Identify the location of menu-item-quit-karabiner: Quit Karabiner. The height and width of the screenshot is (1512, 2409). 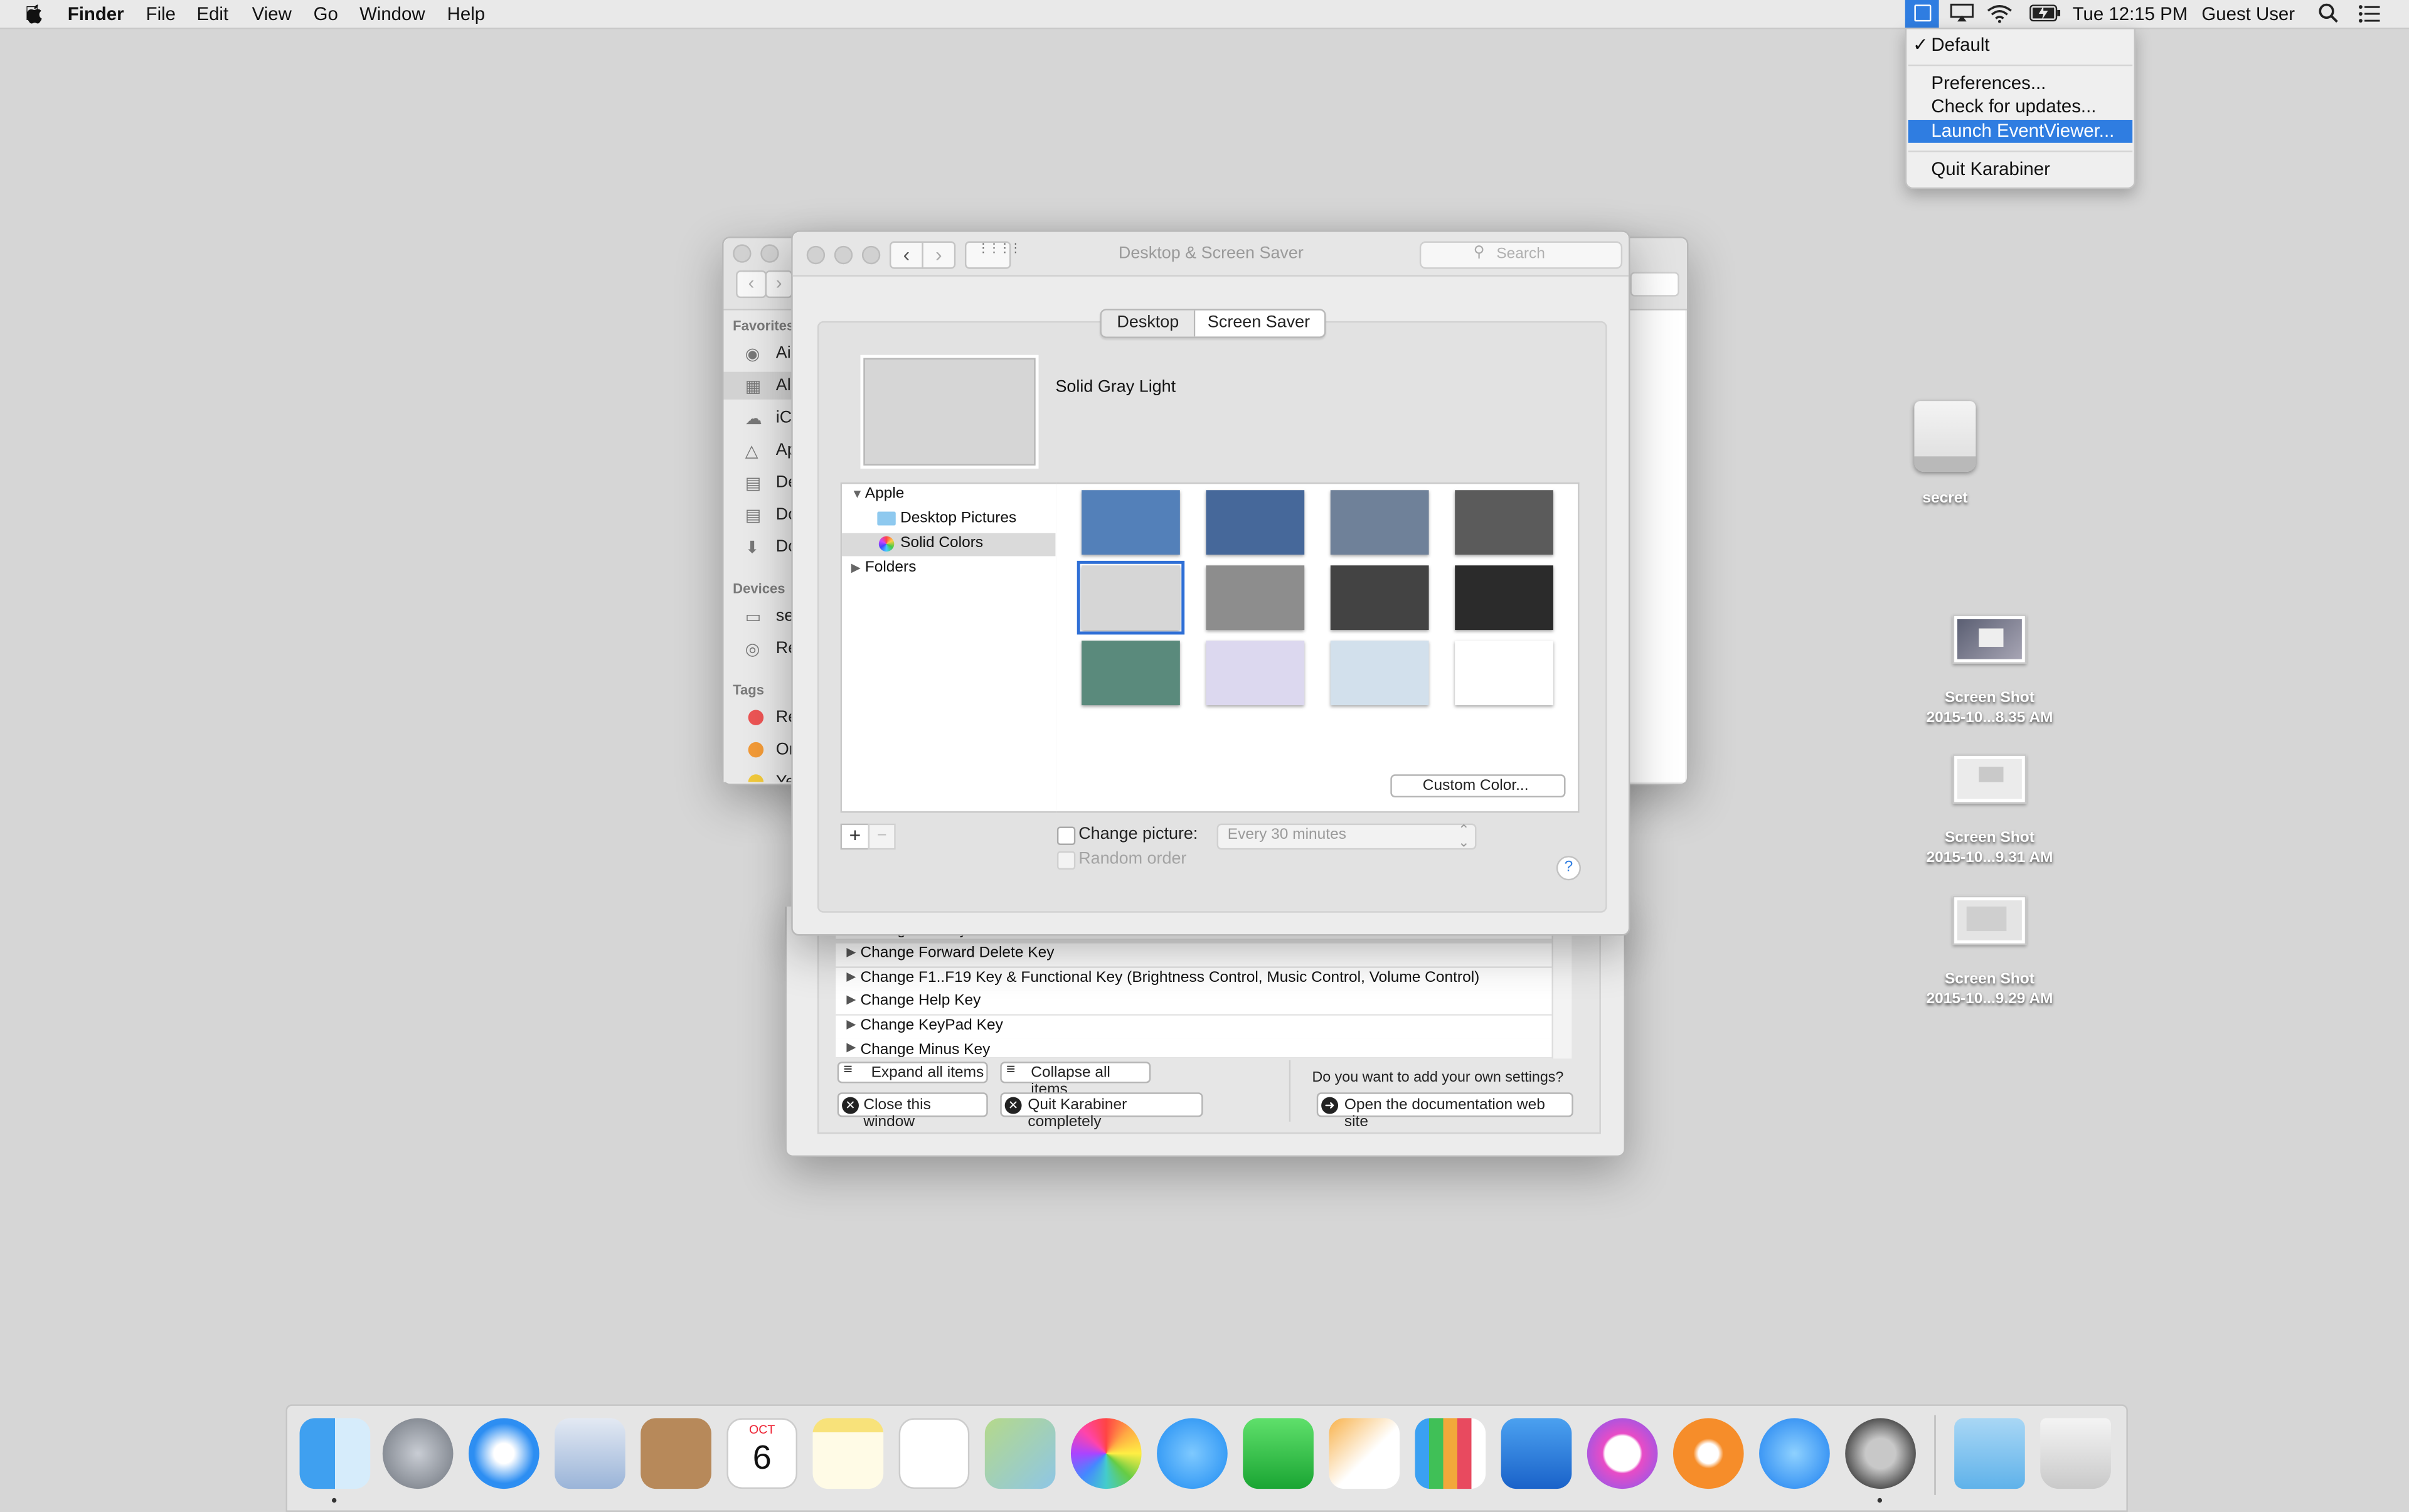
(1990, 168).